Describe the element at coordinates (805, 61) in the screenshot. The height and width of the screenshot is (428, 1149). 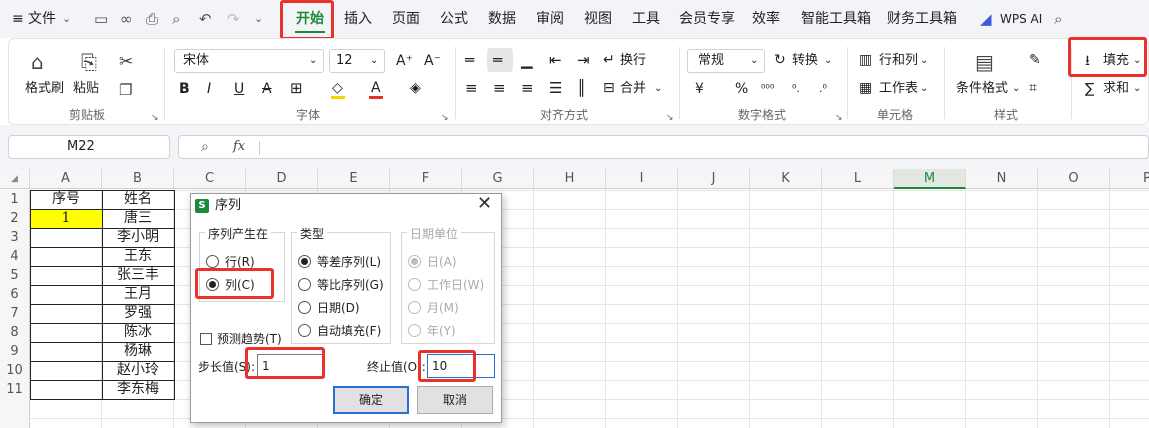
I see `convert-button: 转换` at that location.